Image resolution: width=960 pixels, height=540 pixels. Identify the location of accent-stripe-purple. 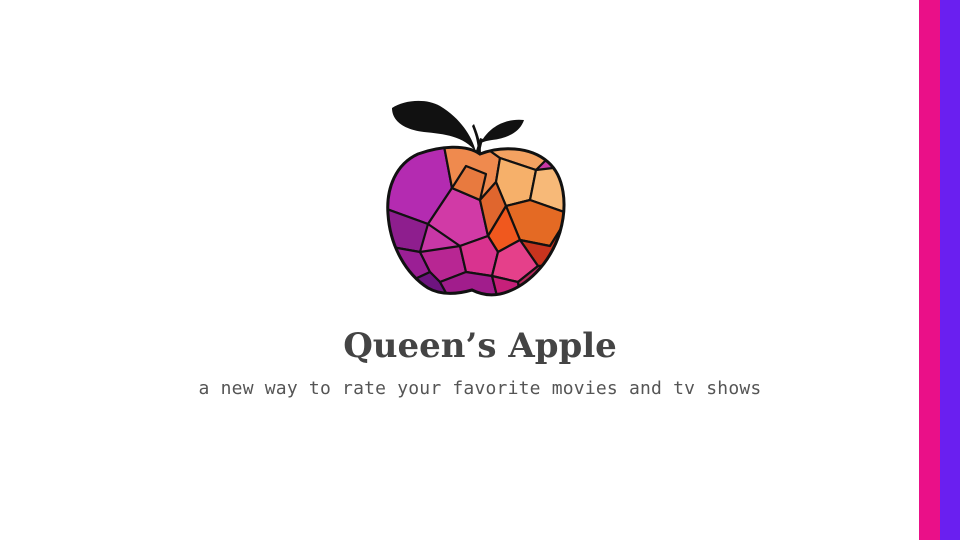
(950, 270).